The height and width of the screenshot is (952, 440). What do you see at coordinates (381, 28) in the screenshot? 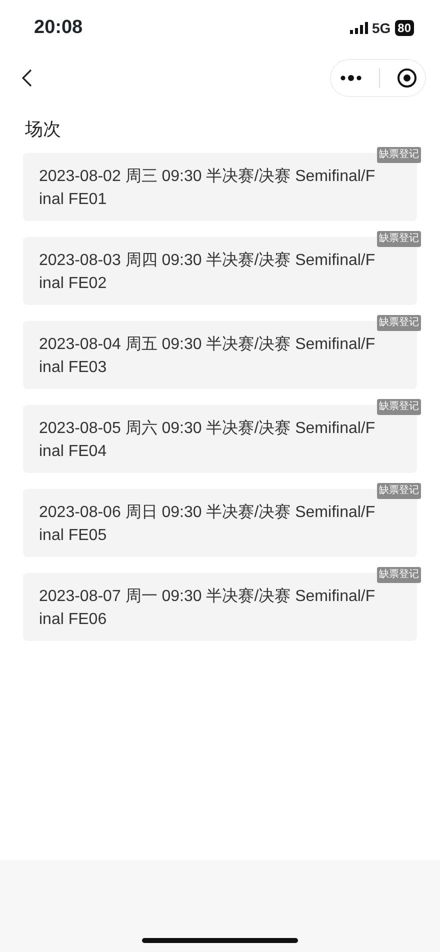
I see `network-label: 5G` at bounding box center [381, 28].